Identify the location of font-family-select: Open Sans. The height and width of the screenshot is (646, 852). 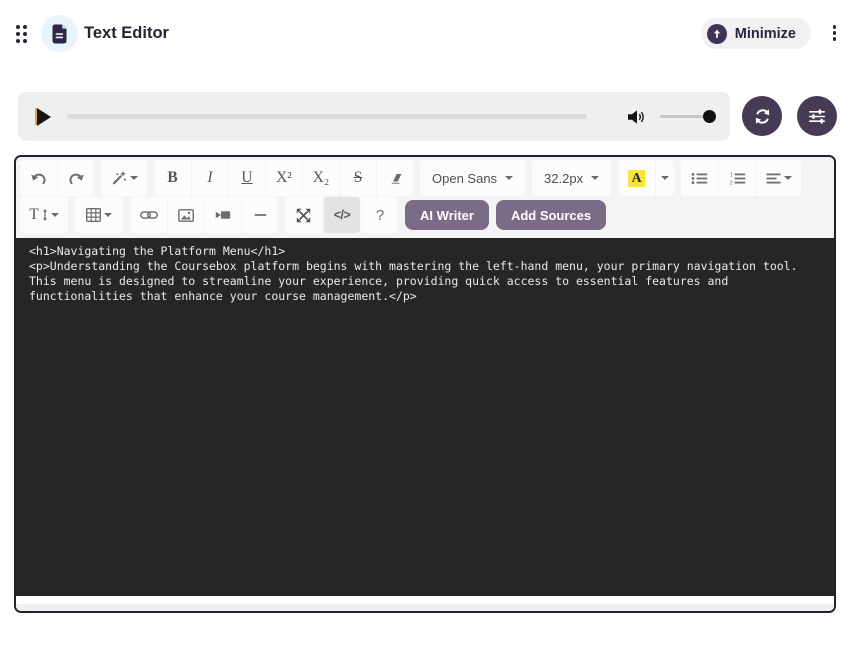
(472, 178).